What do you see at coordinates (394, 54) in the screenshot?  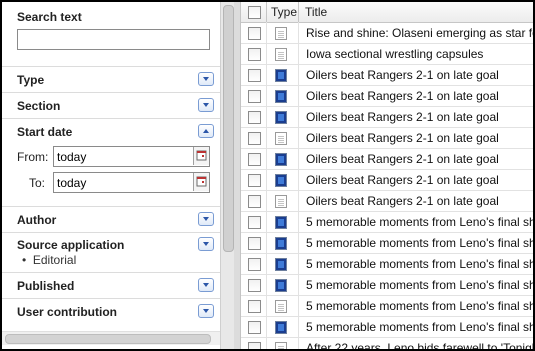 I see `row-title: Iowa sectional wrestling capsules` at bounding box center [394, 54].